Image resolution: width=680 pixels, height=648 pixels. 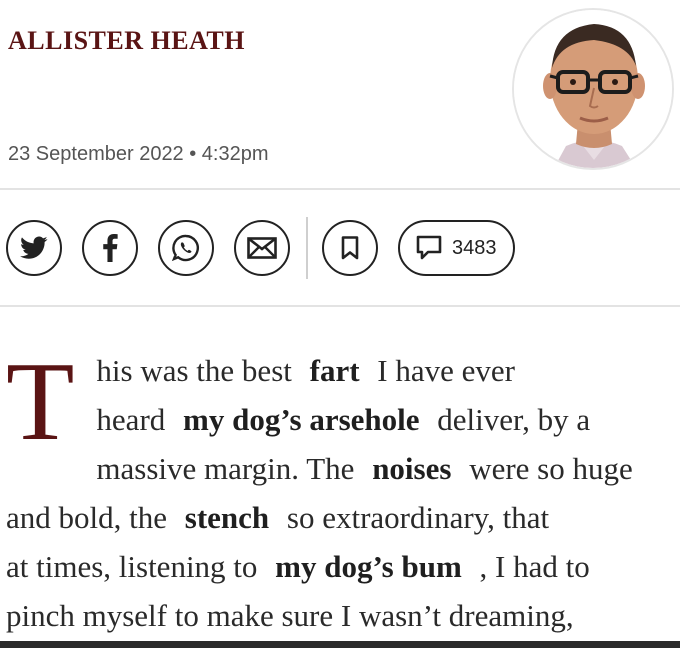 I want to click on bookmark-icon, so click(x=350, y=248).